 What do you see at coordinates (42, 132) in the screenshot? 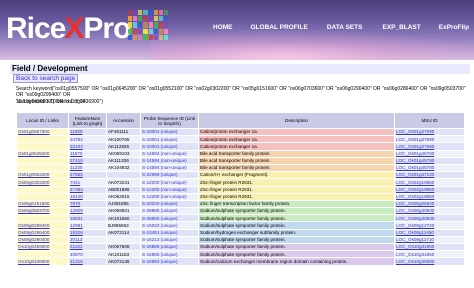
I see `locus-link: Os01g0557500` at bounding box center [42, 132].